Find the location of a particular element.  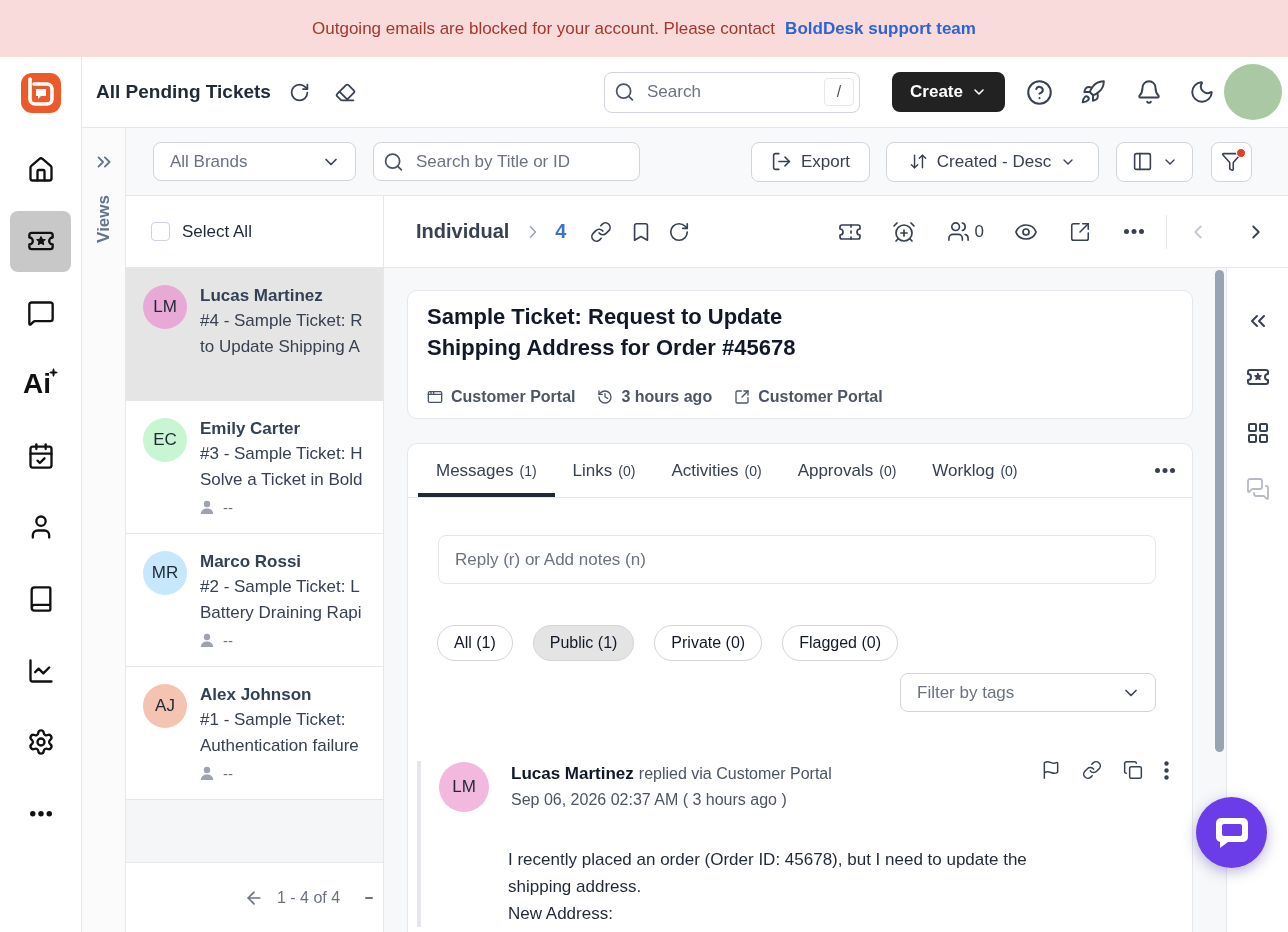

message-filter-chip: All (1) is located at coordinates (475, 643).